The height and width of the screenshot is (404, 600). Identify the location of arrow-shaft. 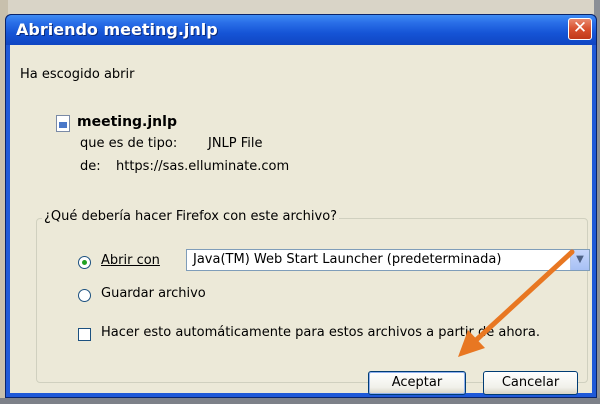
(523, 297).